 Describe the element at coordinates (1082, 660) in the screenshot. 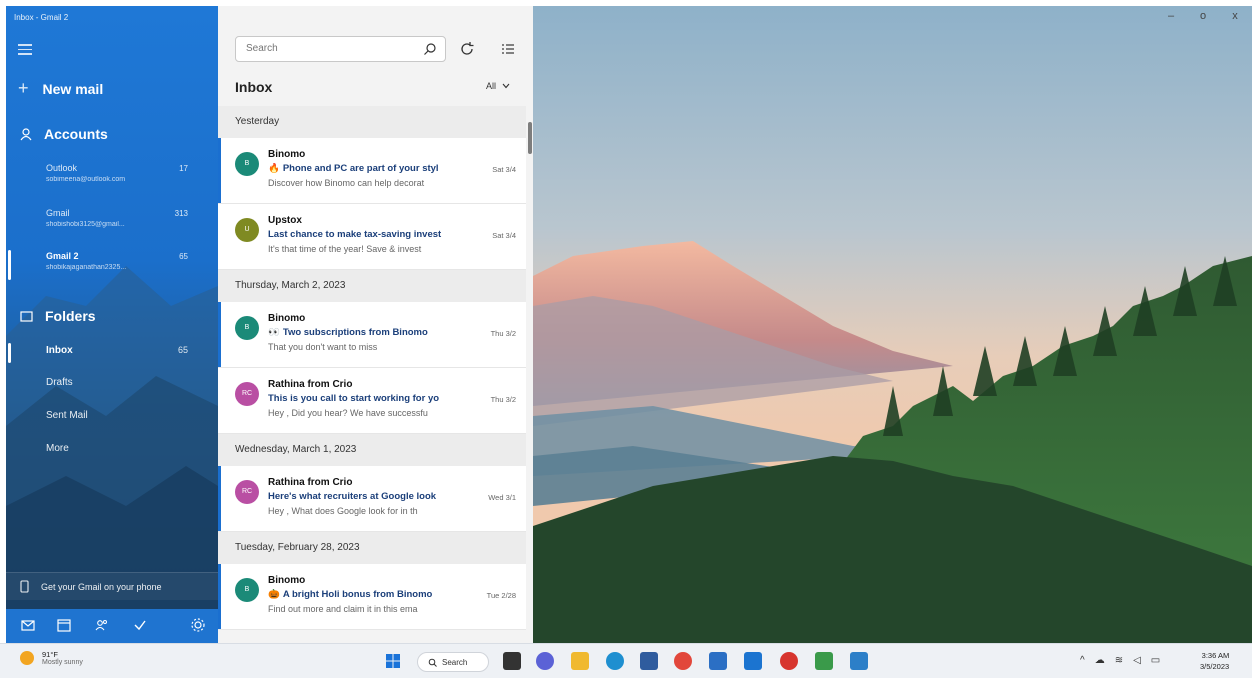

I see `chevron-up-icon: ^` at that location.